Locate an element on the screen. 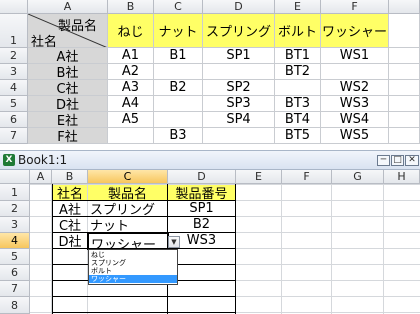  header-cell-company: 社名 is located at coordinates (70, 193).